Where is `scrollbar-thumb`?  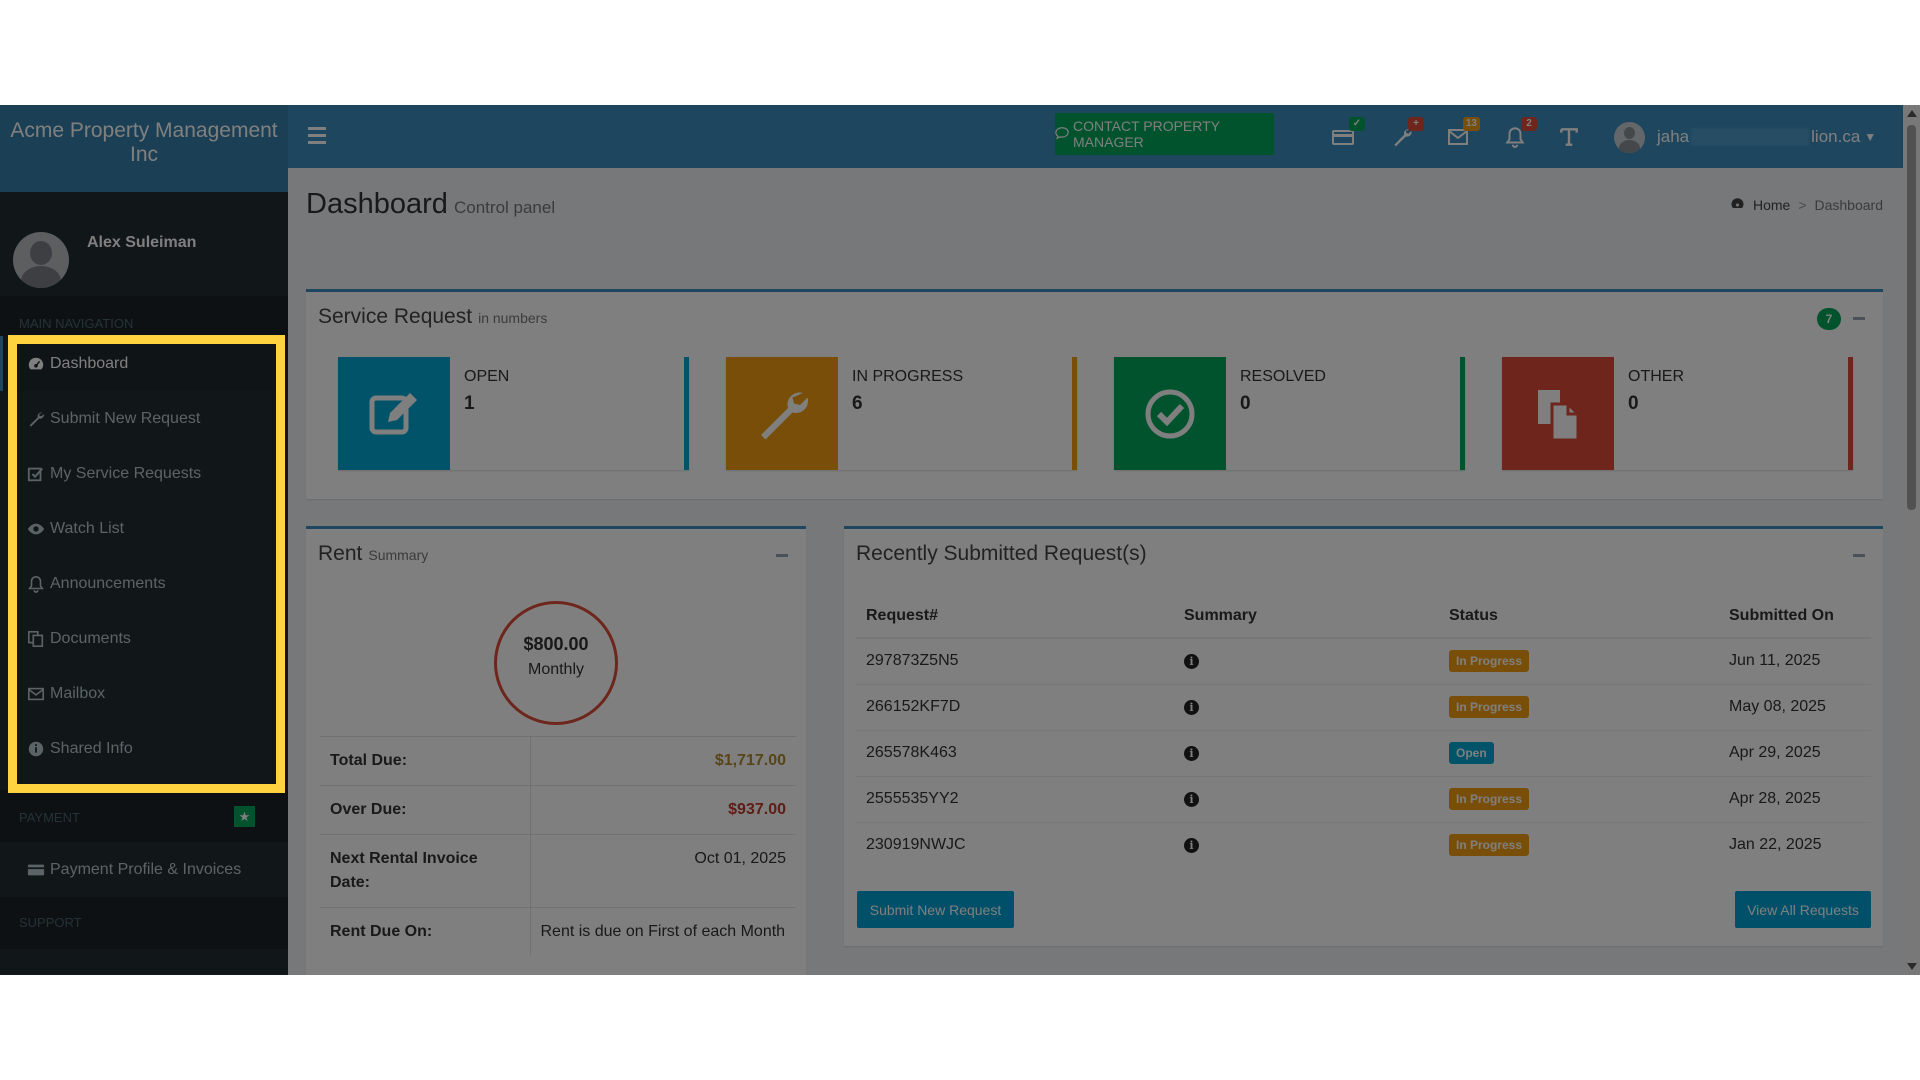
scrollbar-thumb is located at coordinates (1911, 317).